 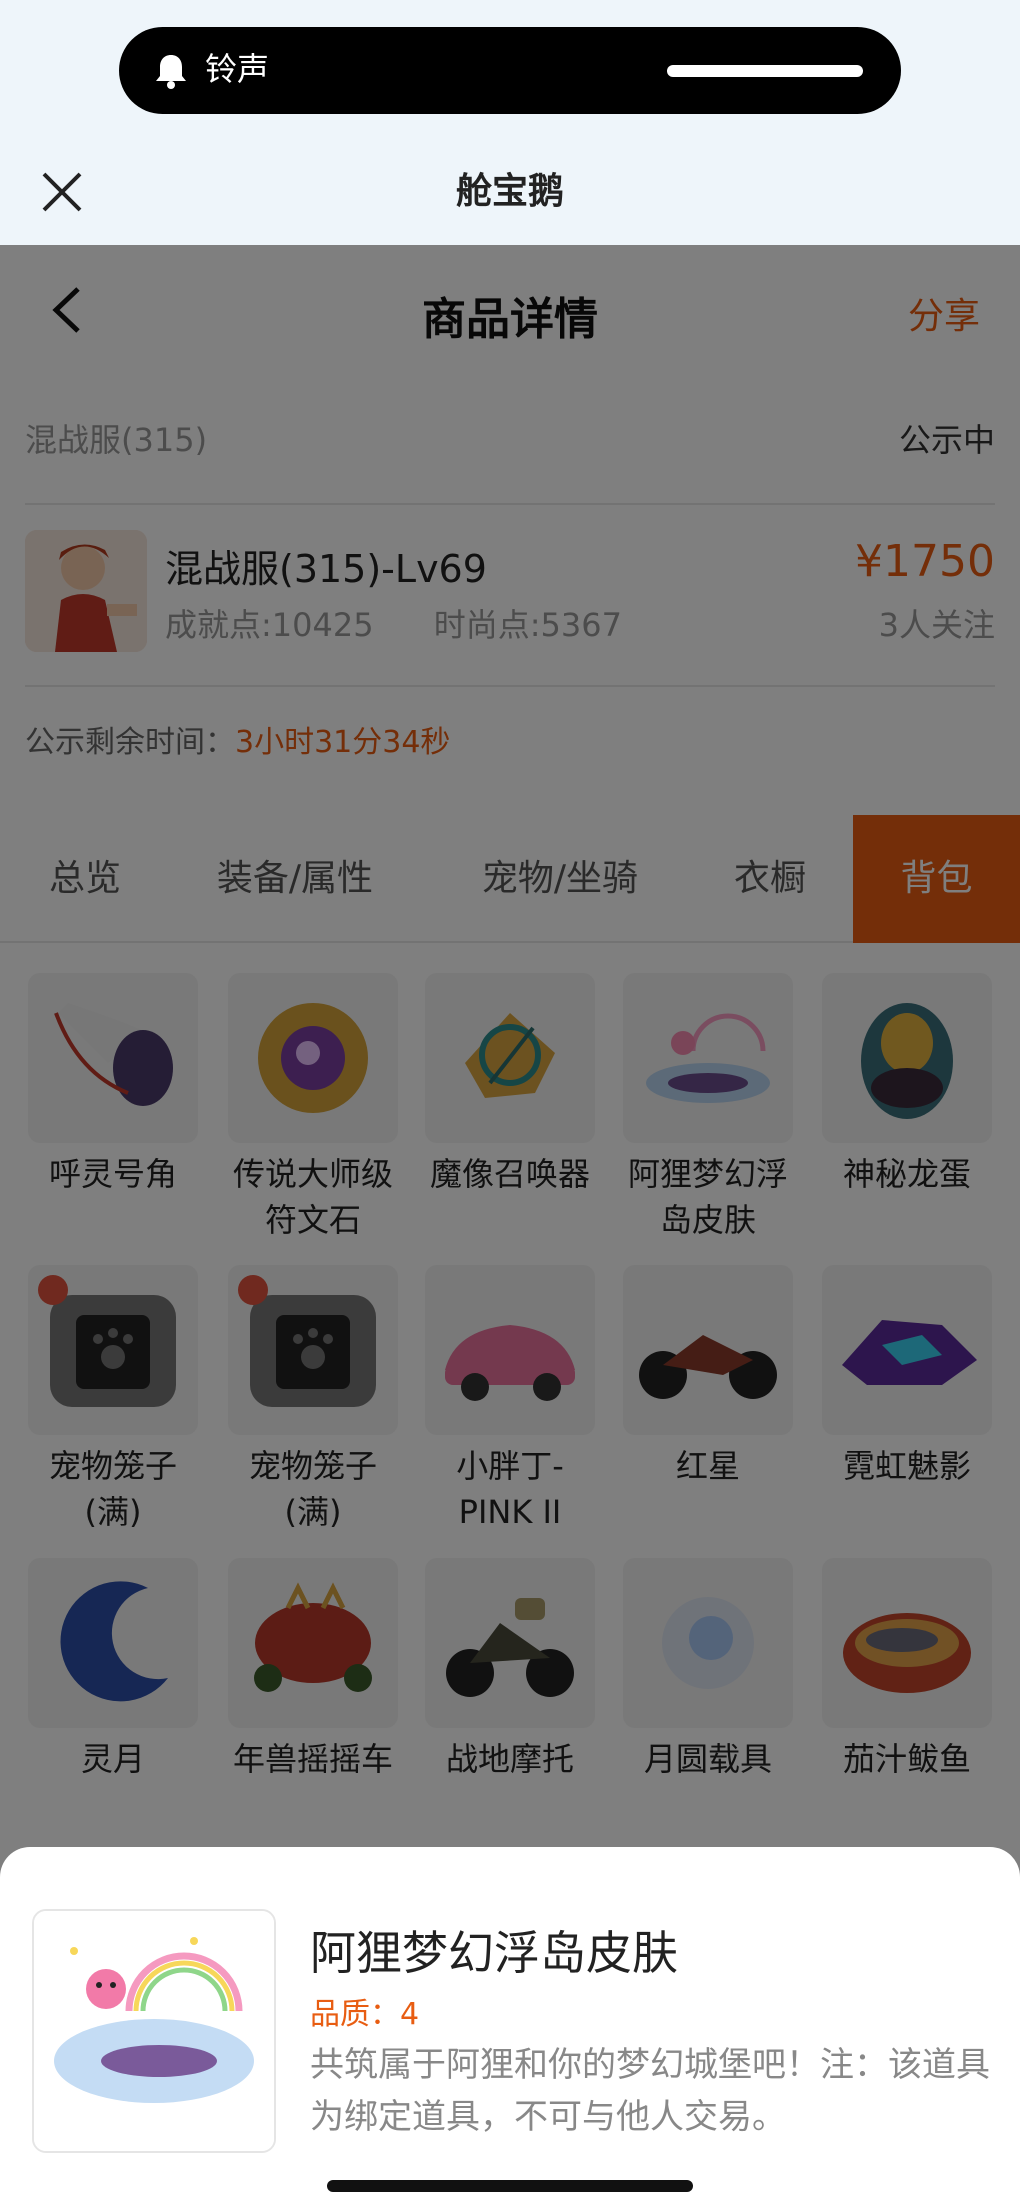 I want to click on ringer-notification: 铃声, so click(x=510, y=70).